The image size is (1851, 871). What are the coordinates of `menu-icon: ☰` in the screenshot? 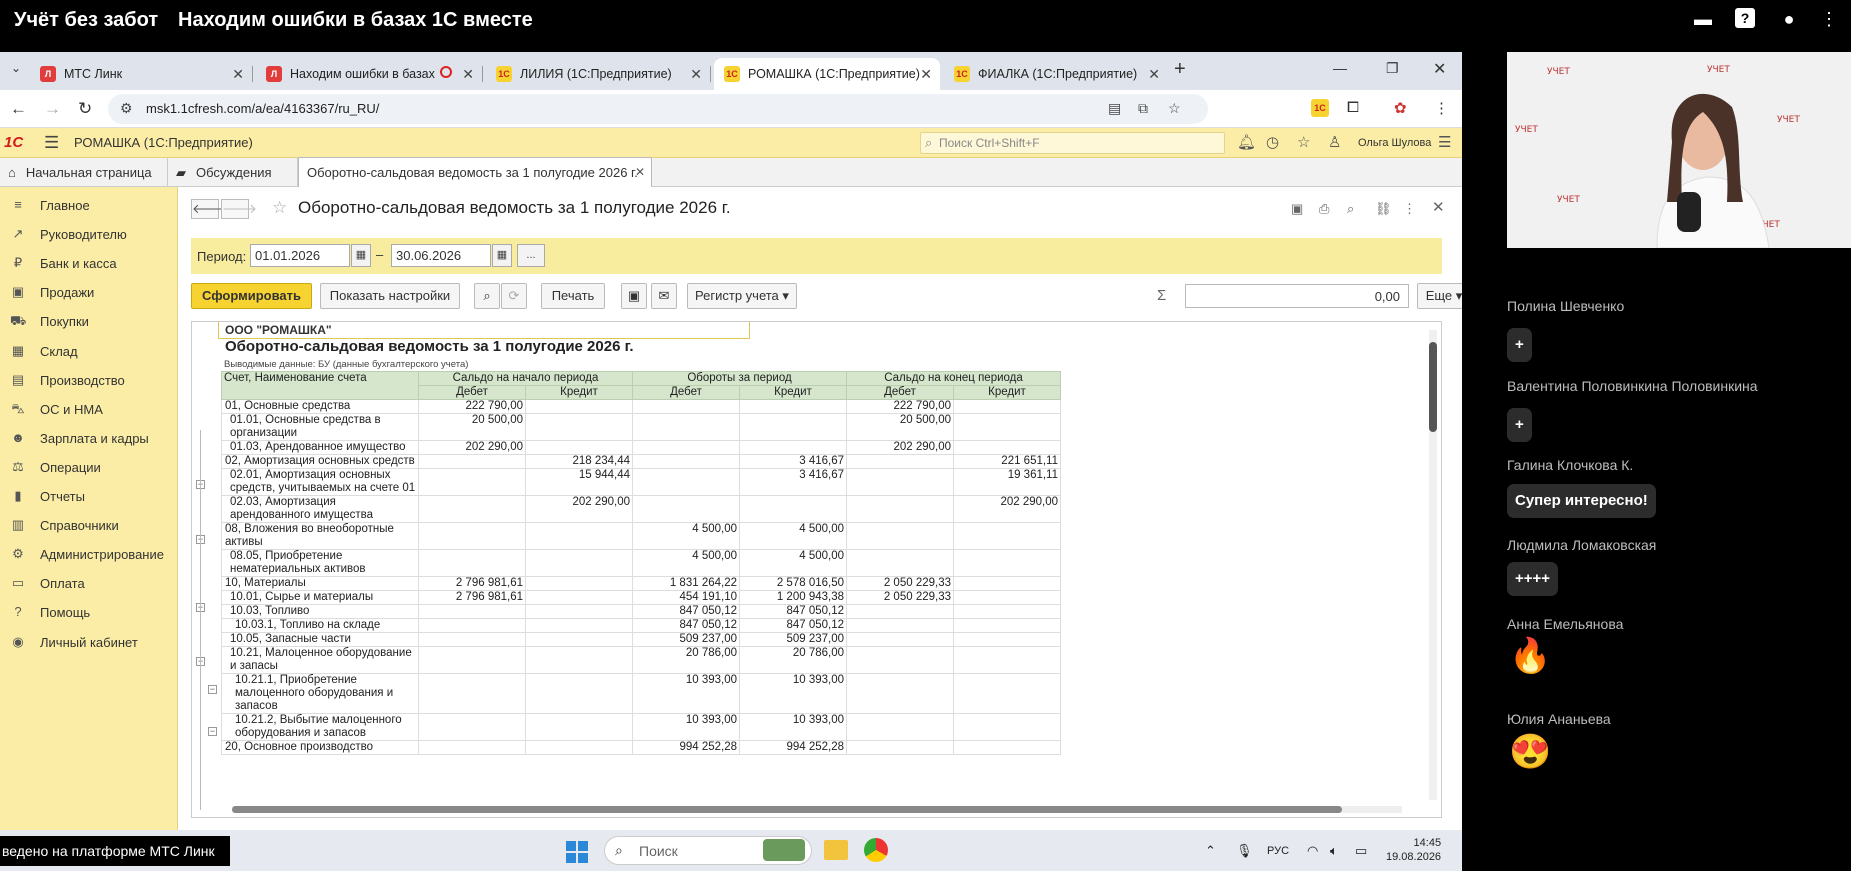 It's located at (51, 143).